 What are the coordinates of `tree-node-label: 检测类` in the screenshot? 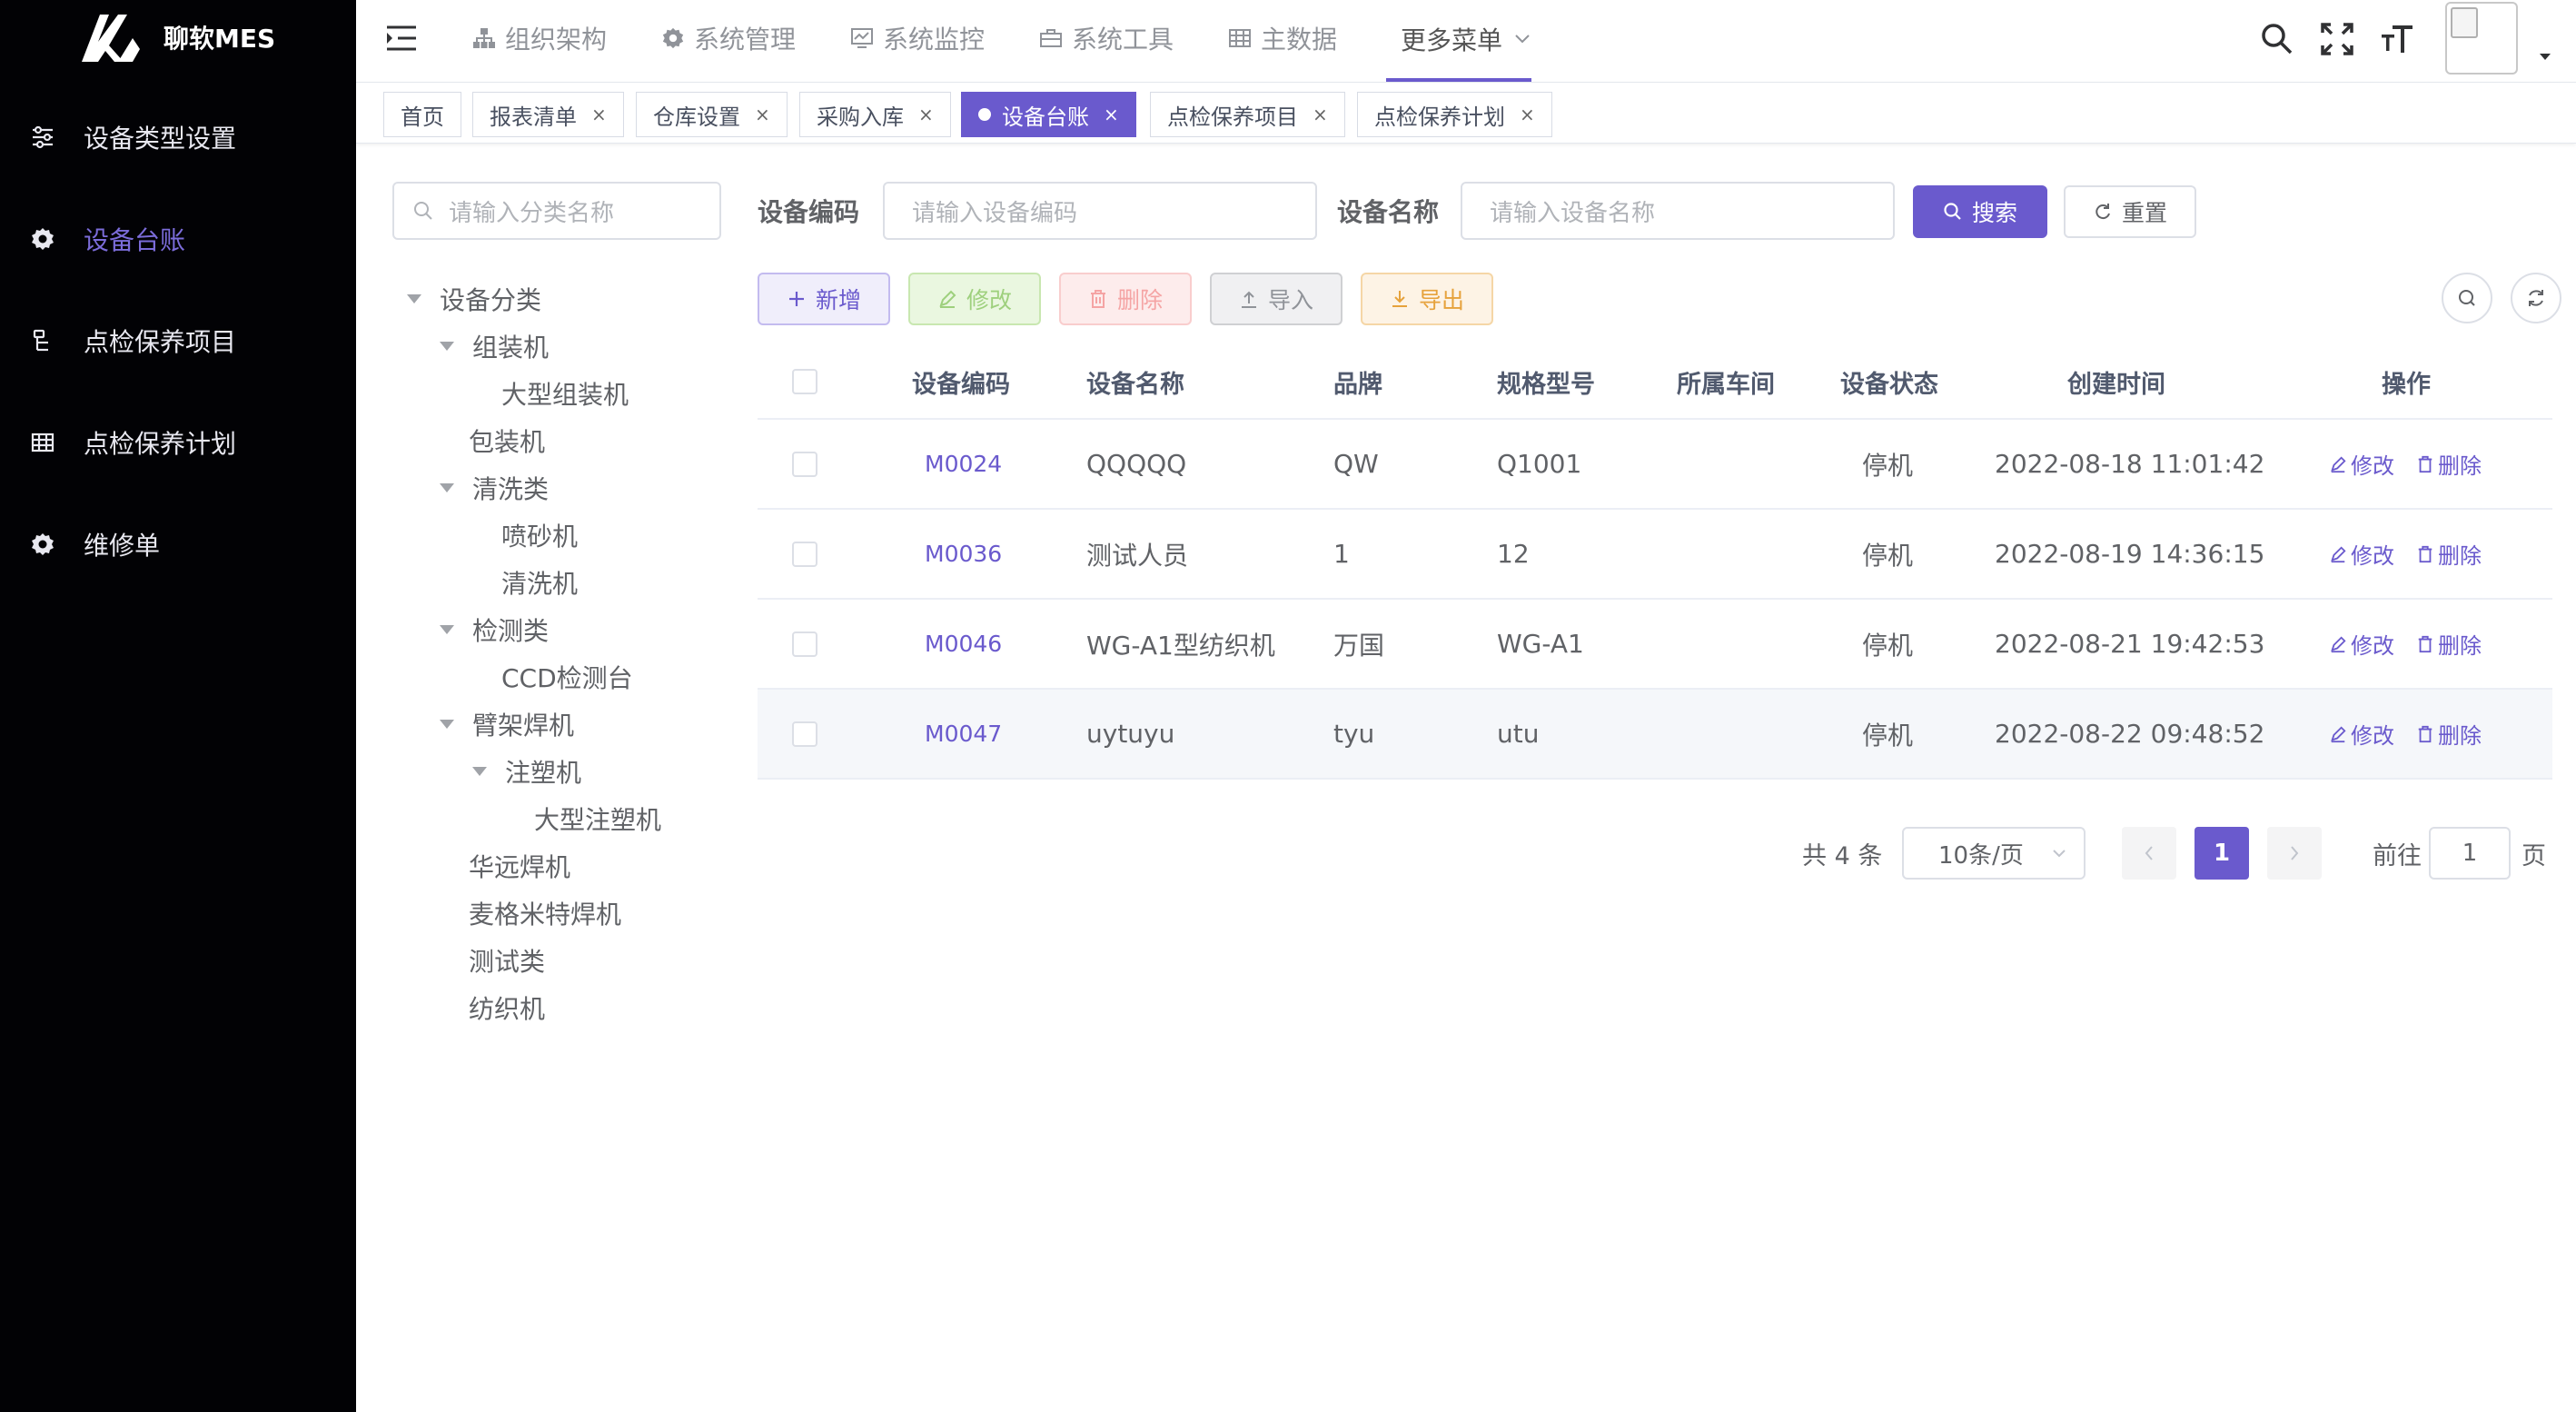 It's located at (511, 631).